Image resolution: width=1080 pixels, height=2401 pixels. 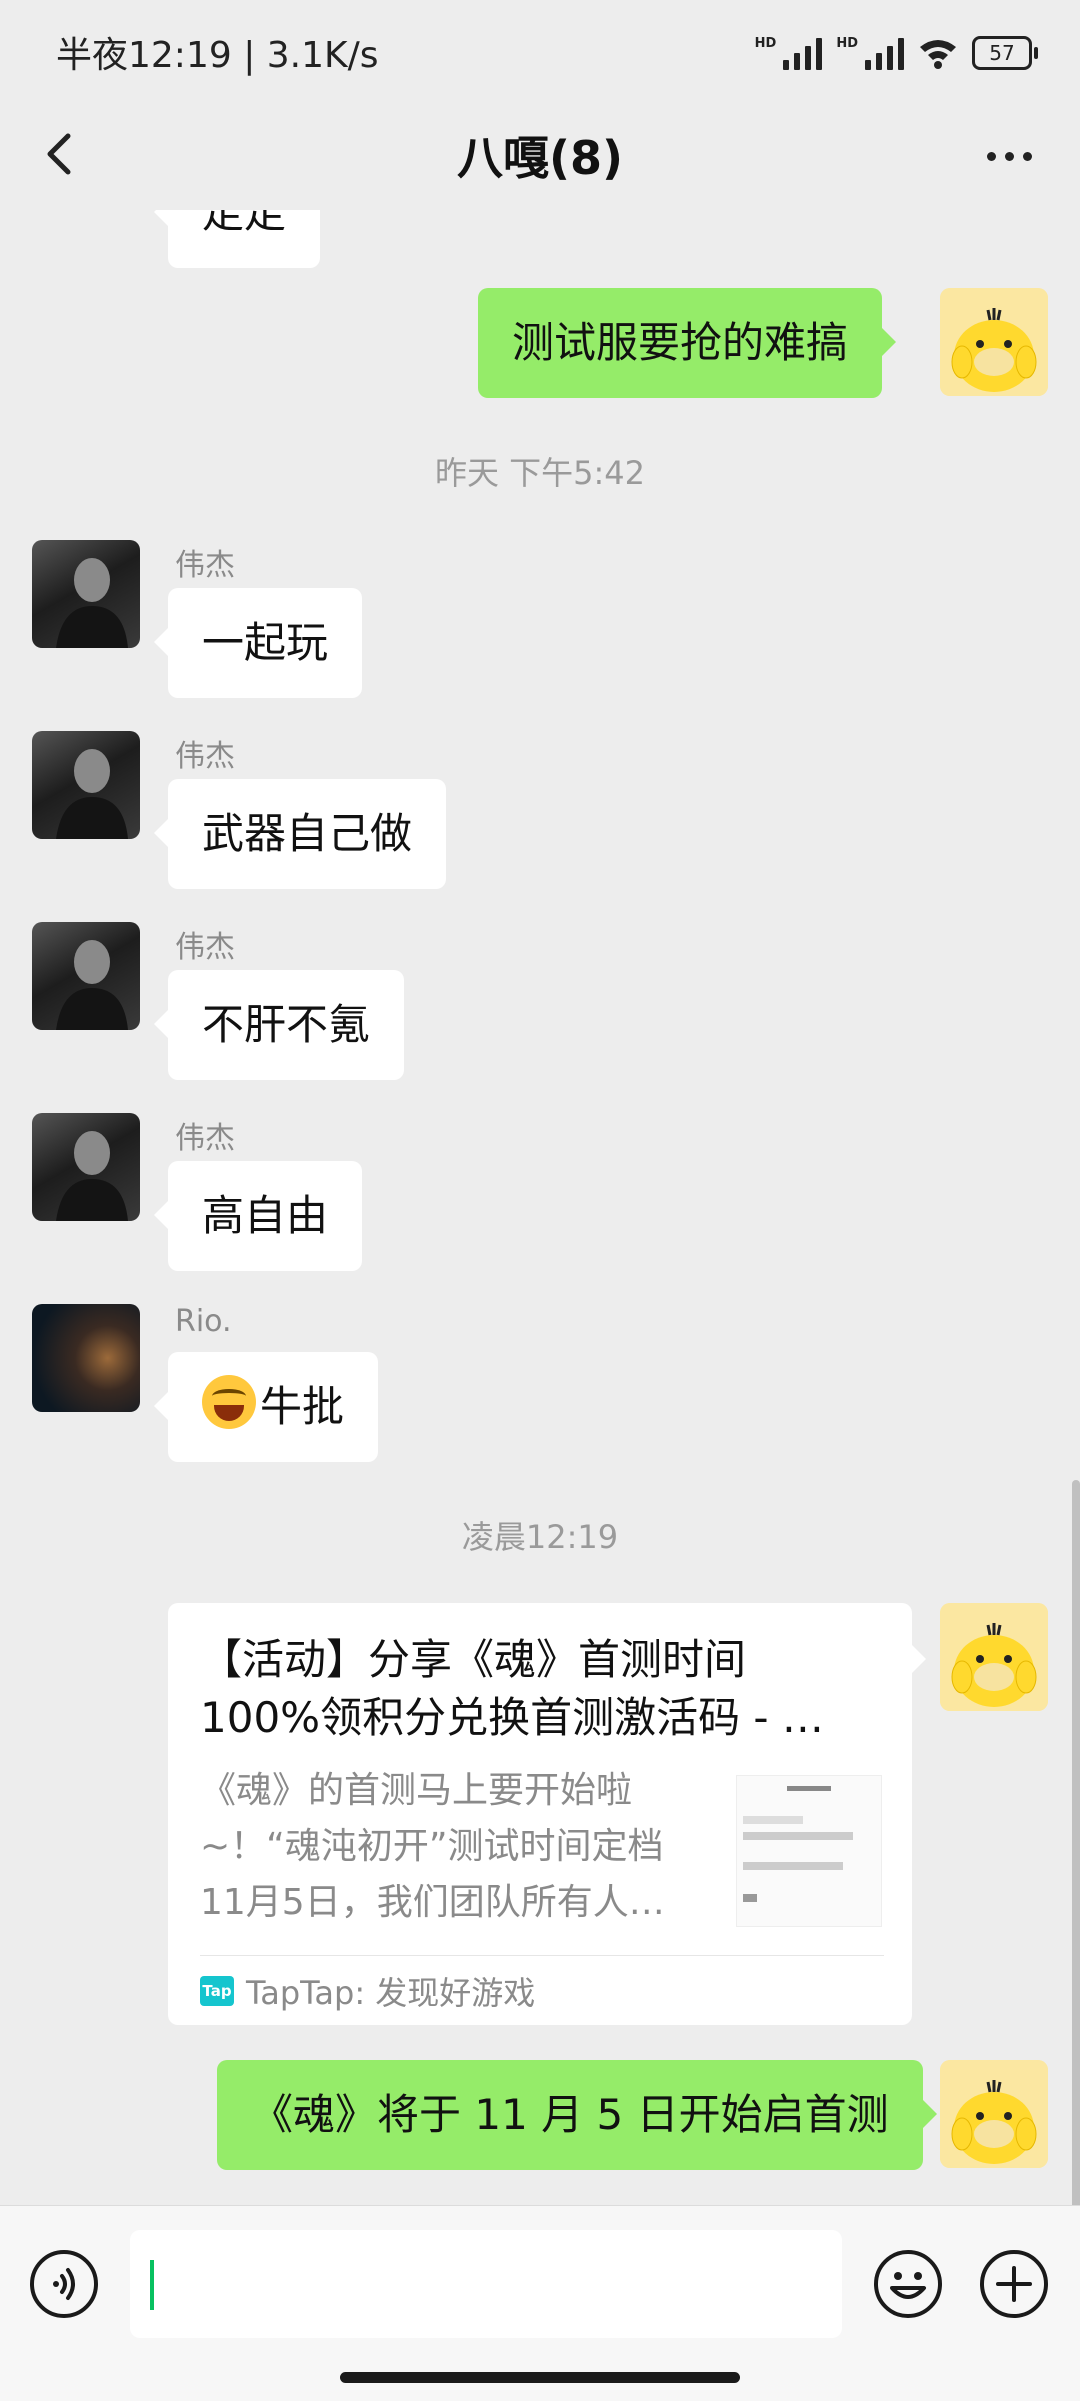 What do you see at coordinates (540, 2377) in the screenshot?
I see `home-indicator` at bounding box center [540, 2377].